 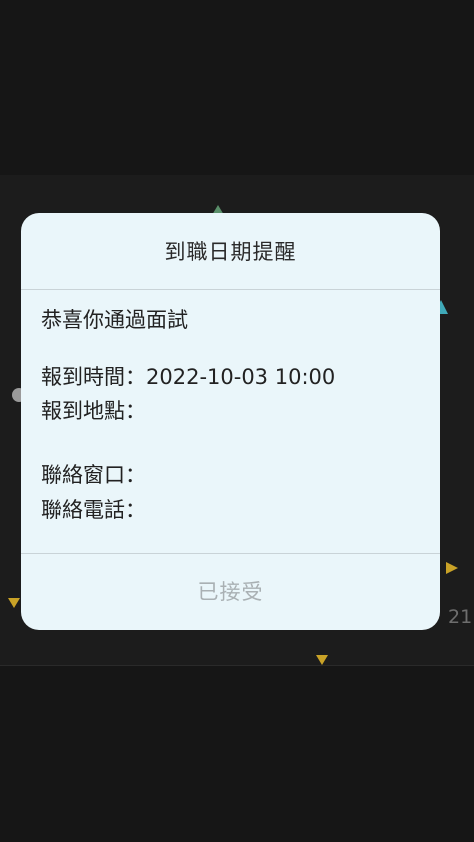 I want to click on report-time-row: 報到時間：2022-10-03 10:00, so click(x=188, y=377).